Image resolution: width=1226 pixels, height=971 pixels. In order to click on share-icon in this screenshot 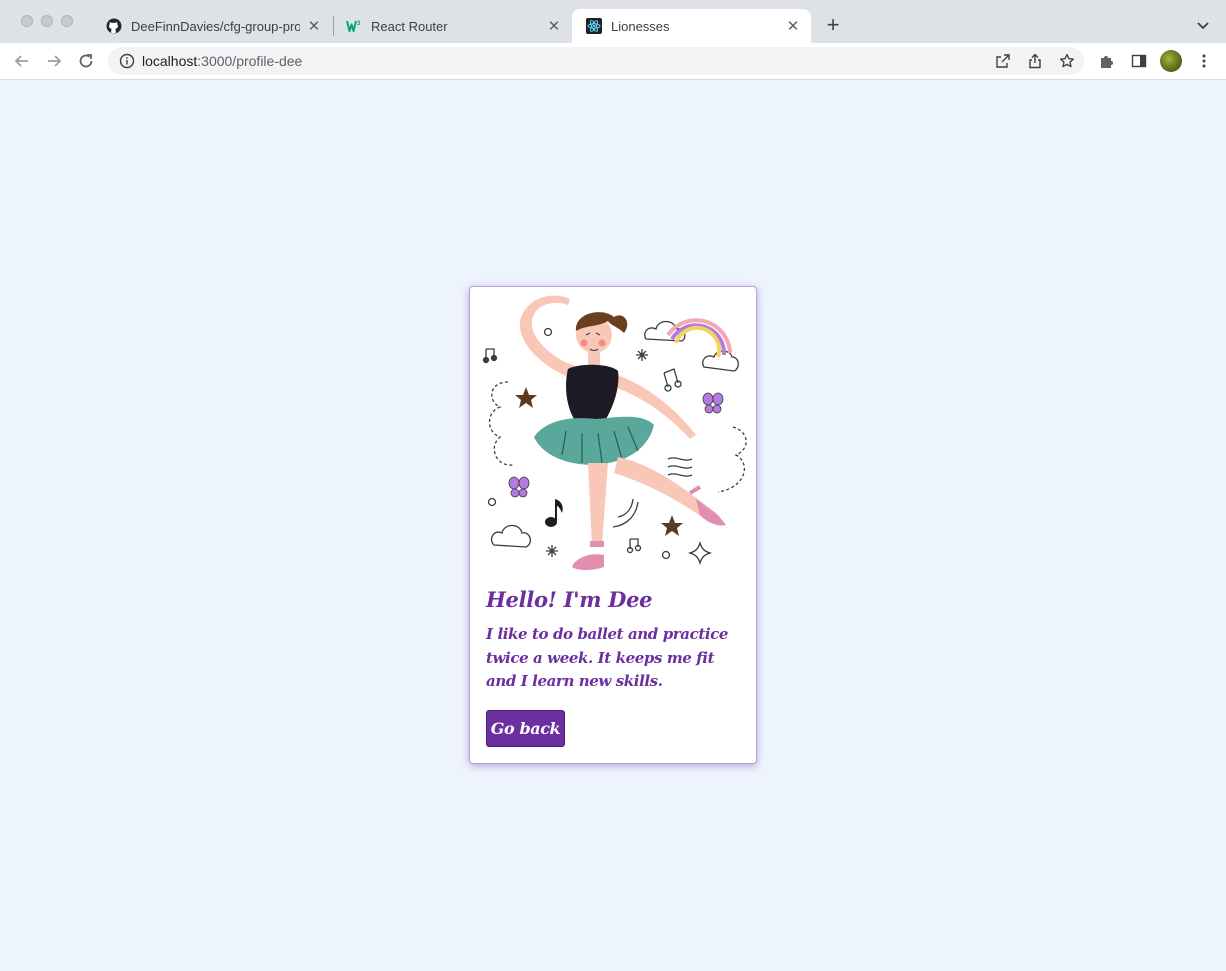, I will do `click(1035, 61)`.